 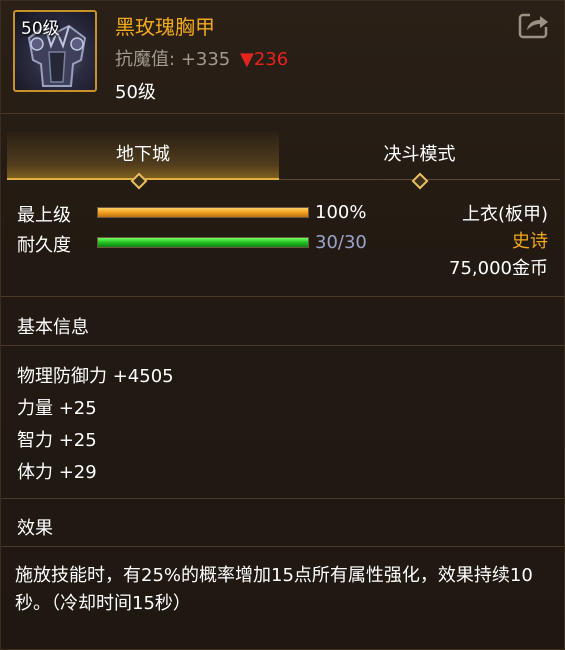 What do you see at coordinates (135, 92) in the screenshot?
I see `item-level: 50级` at bounding box center [135, 92].